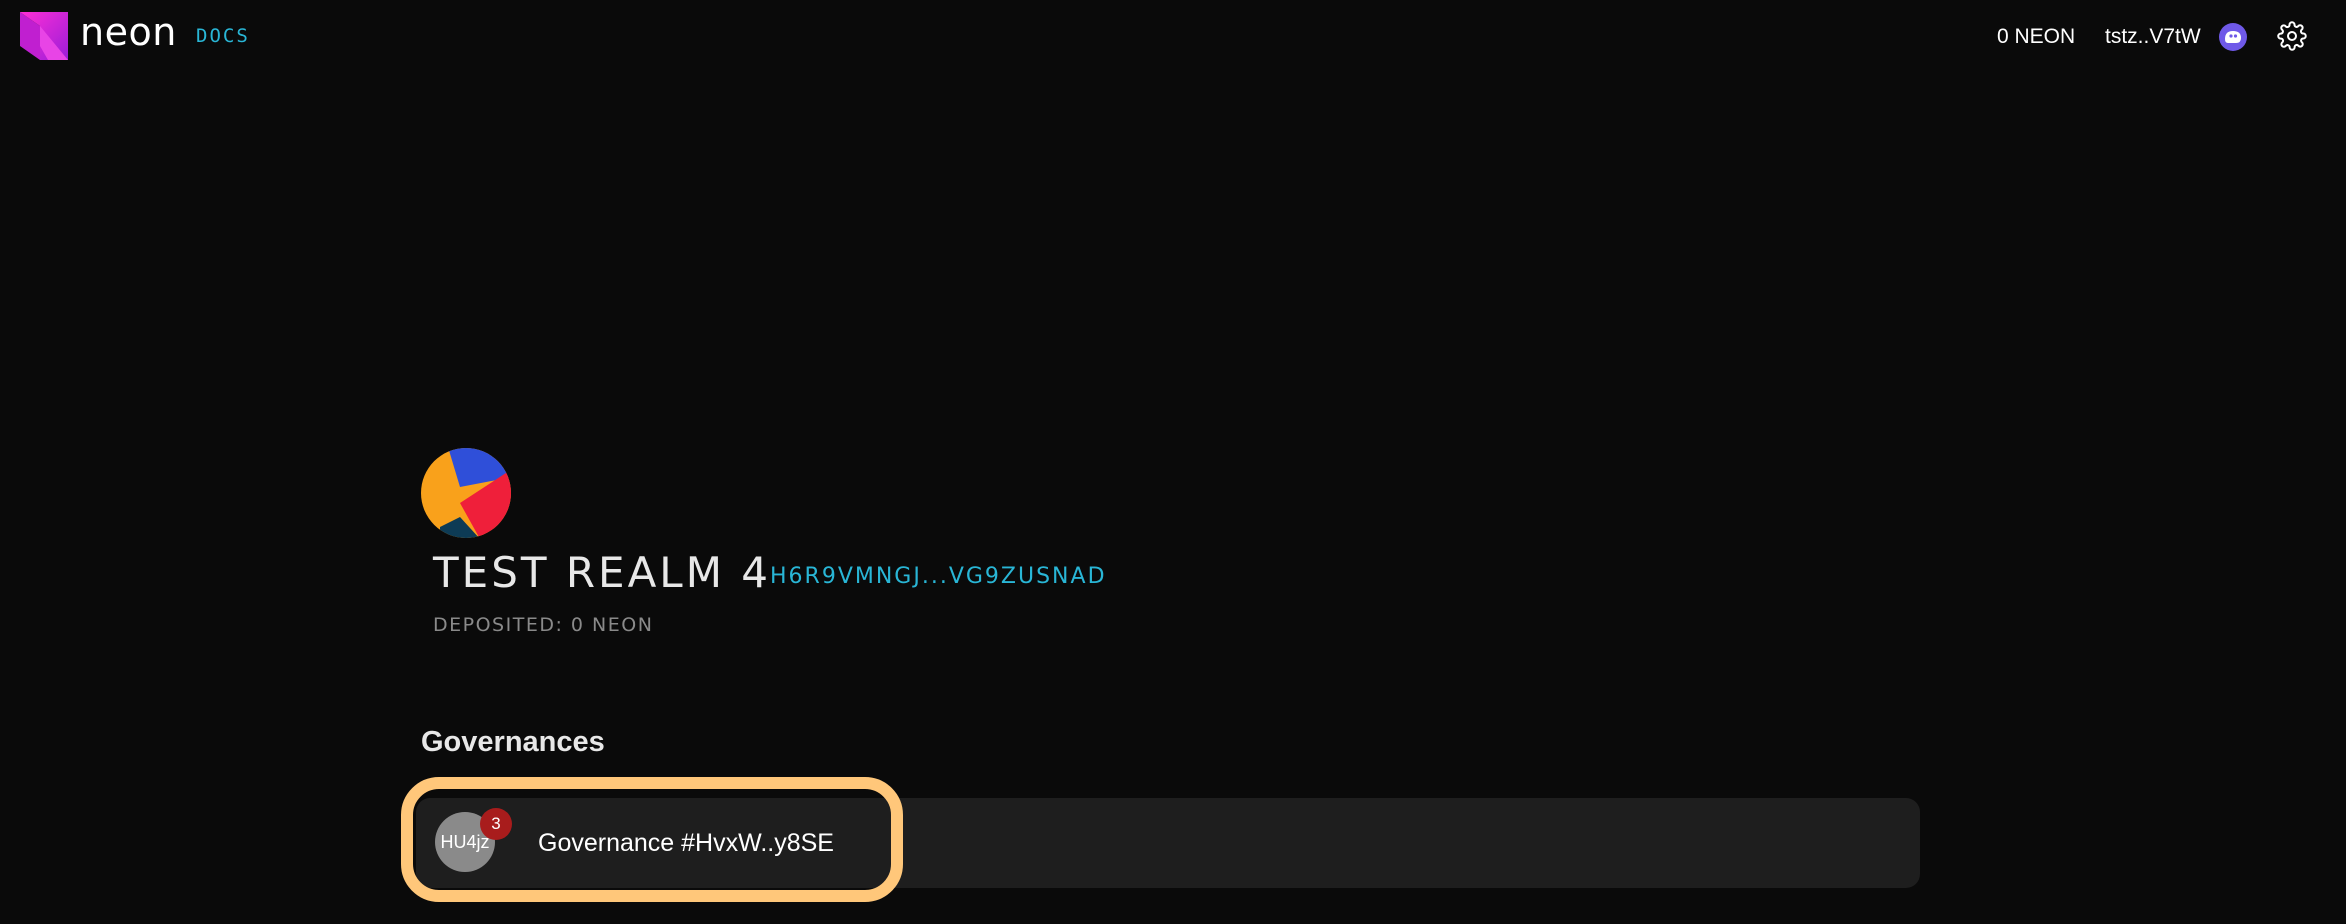 This screenshot has height=924, width=2346. I want to click on proposal-count-badge: 3, so click(496, 824).